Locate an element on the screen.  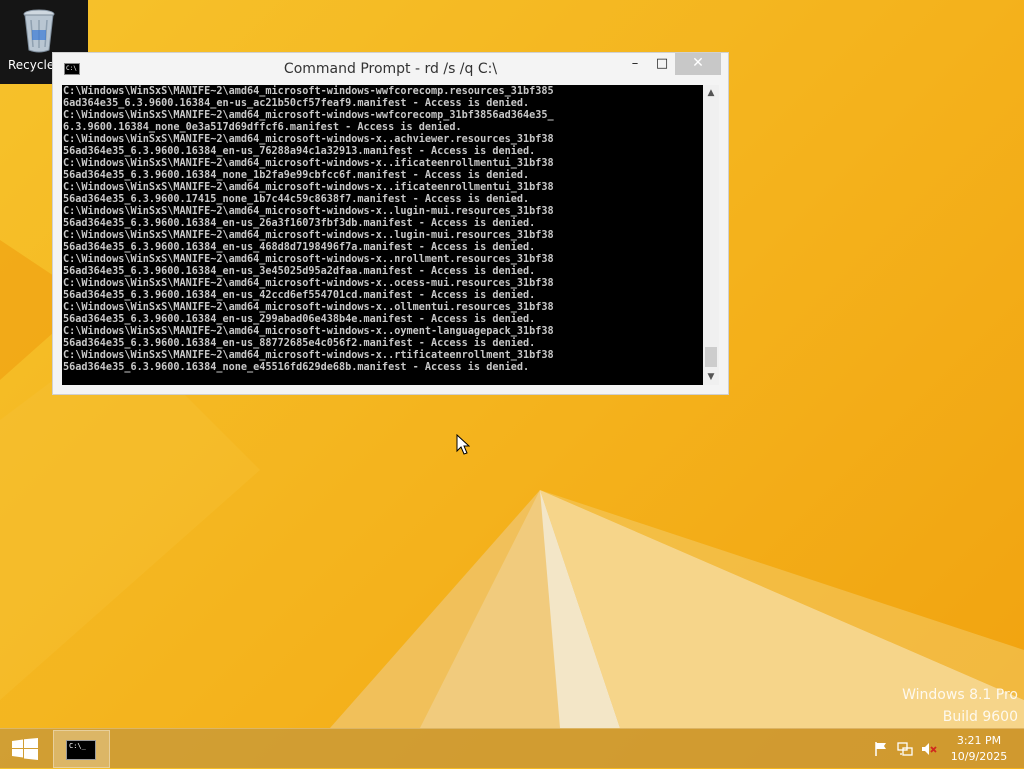
scroll-down-arrow-icon: ▼ is located at coordinates (711, 377).